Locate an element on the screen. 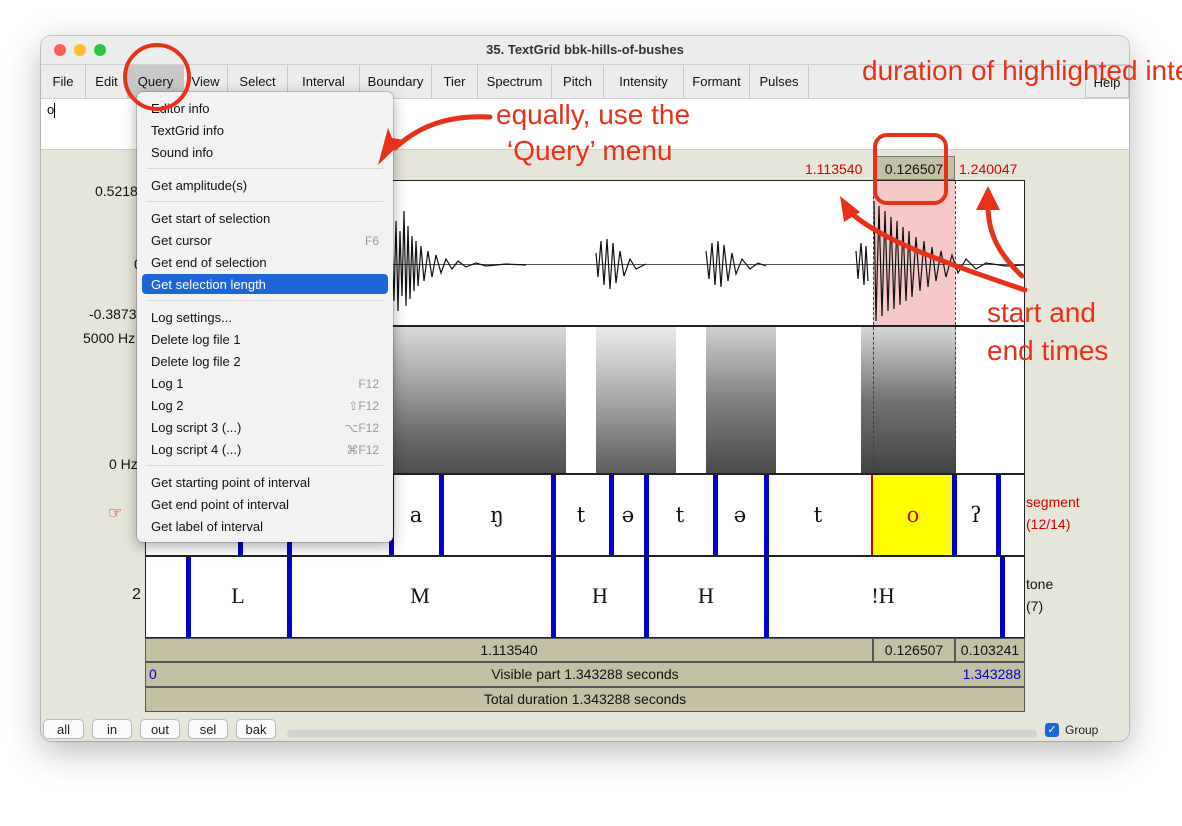 The width and height of the screenshot is (1182, 826). annotation-query-line1: equally, use the is located at coordinates (593, 114).